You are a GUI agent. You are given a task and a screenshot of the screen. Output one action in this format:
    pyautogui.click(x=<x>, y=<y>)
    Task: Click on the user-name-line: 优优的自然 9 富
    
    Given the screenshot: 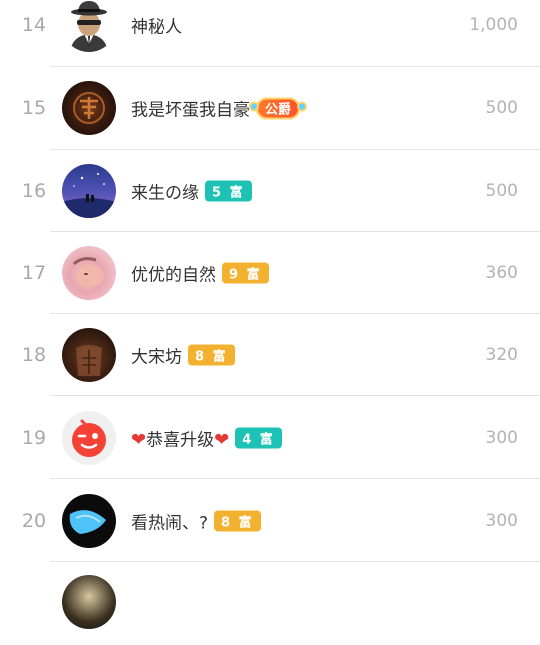 What is the action you would take?
    pyautogui.click(x=200, y=273)
    